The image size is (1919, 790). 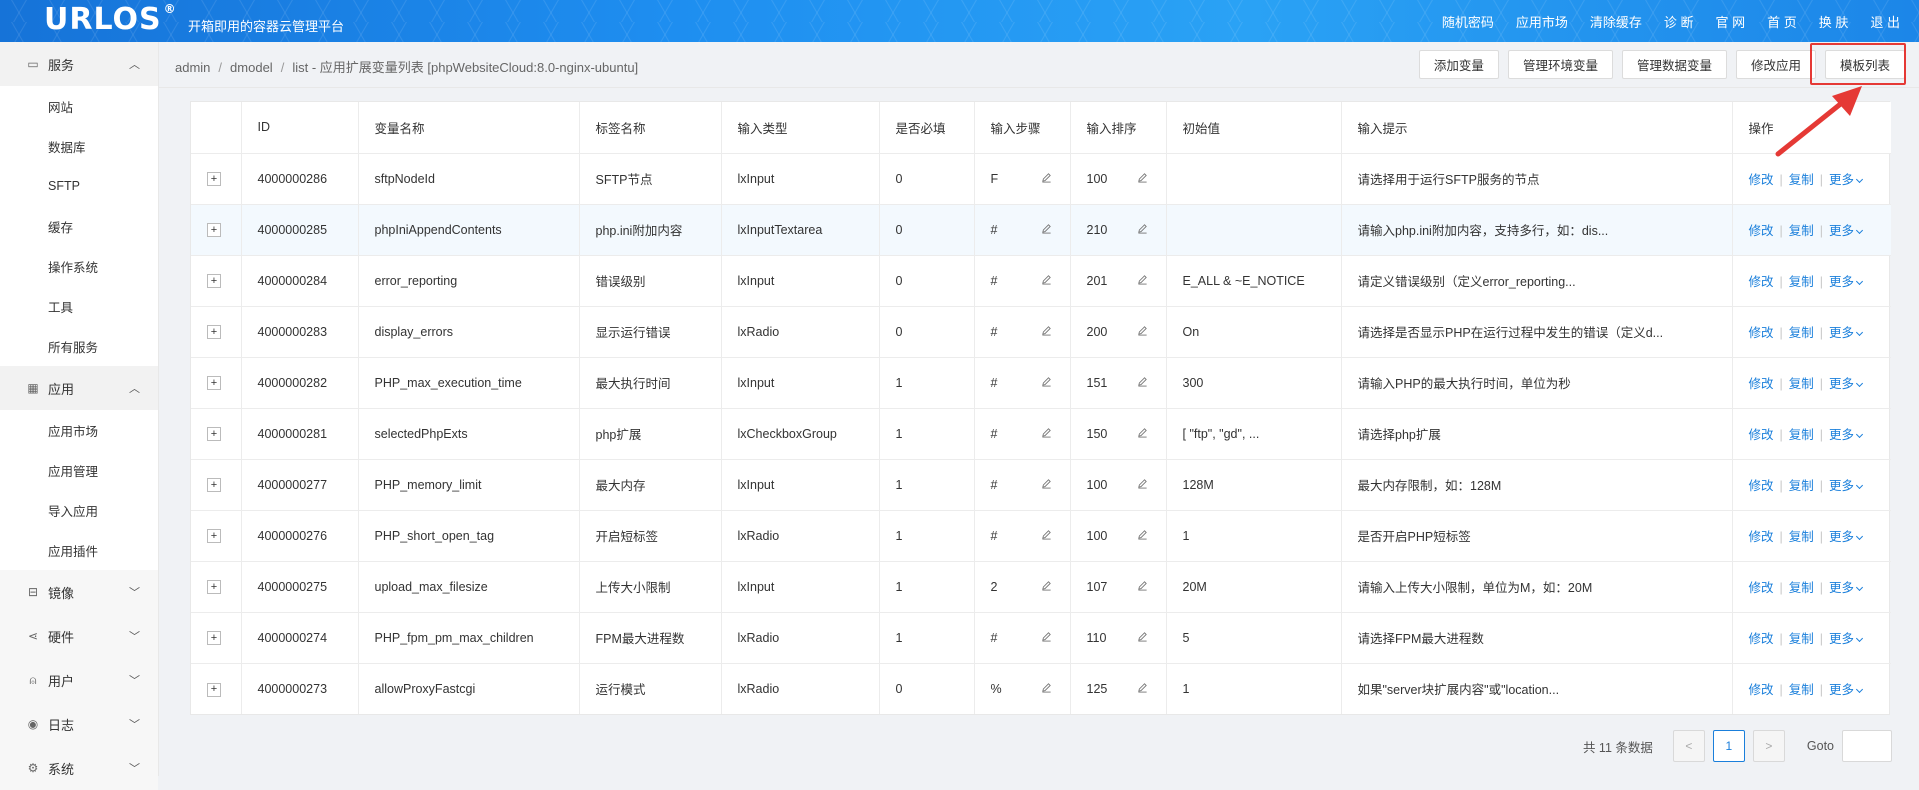 What do you see at coordinates (79, 550) in the screenshot?
I see `sidebar-item: 应用插件` at bounding box center [79, 550].